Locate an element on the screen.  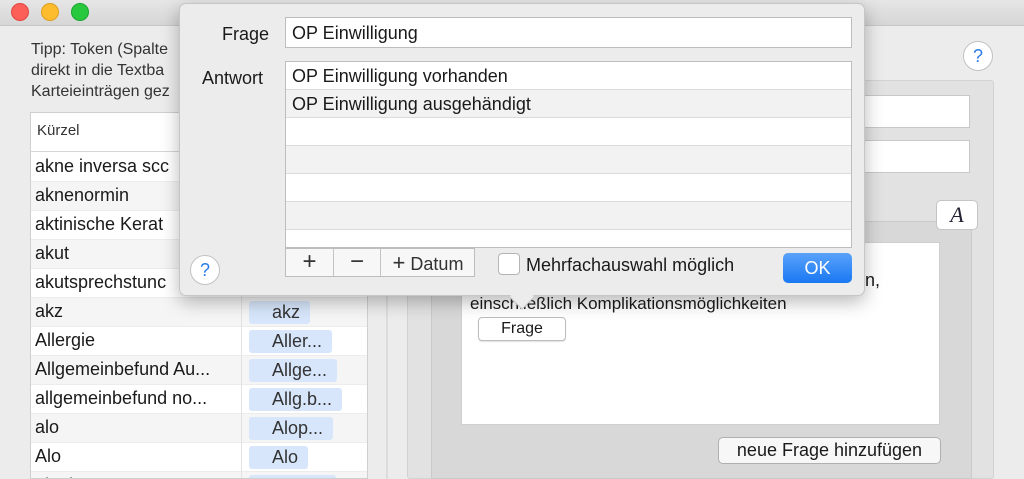
multi-select-label: Mehrfachauswahl möglich is located at coordinates (630, 265).